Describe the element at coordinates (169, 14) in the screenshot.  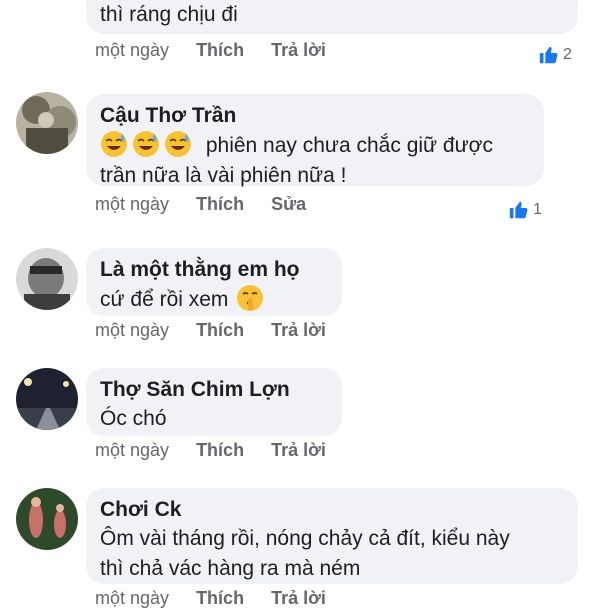
I see `comment-text: thì ráng chịu đi` at that location.